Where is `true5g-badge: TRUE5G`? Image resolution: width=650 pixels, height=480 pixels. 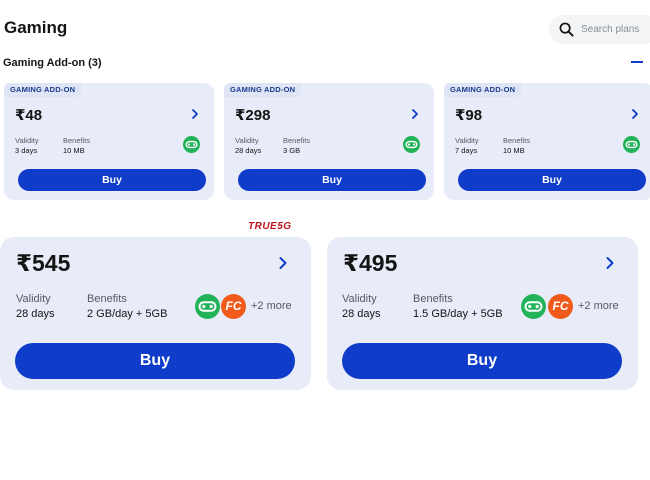 true5g-badge: TRUE5G is located at coordinates (270, 226).